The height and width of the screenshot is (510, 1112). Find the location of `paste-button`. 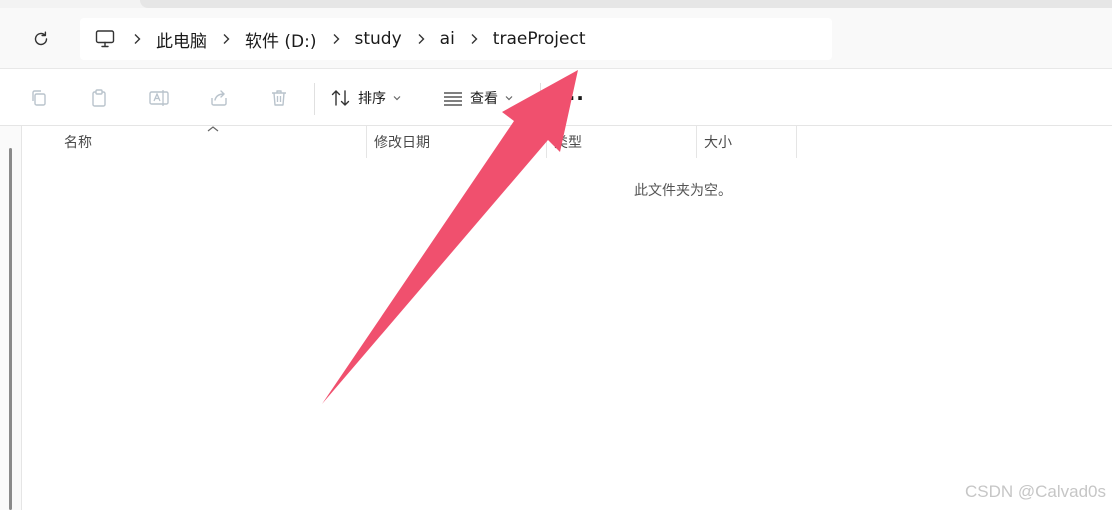

paste-button is located at coordinates (99, 98).